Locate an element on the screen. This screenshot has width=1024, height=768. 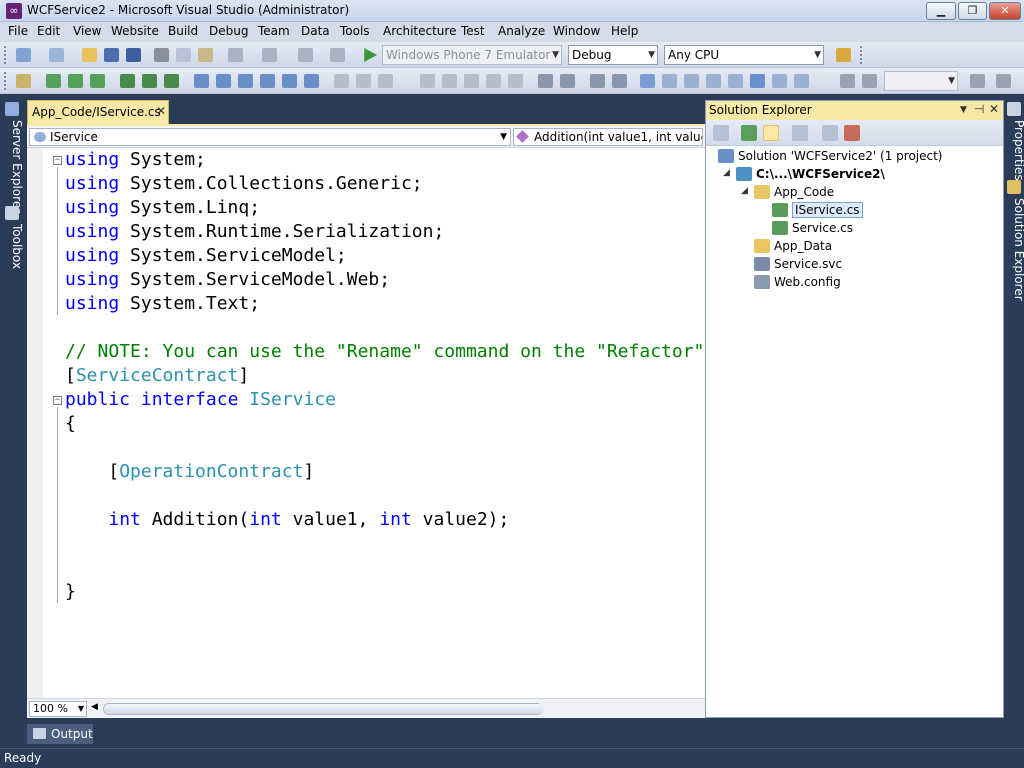
minimize-button: ▁ is located at coordinates (941, 11).